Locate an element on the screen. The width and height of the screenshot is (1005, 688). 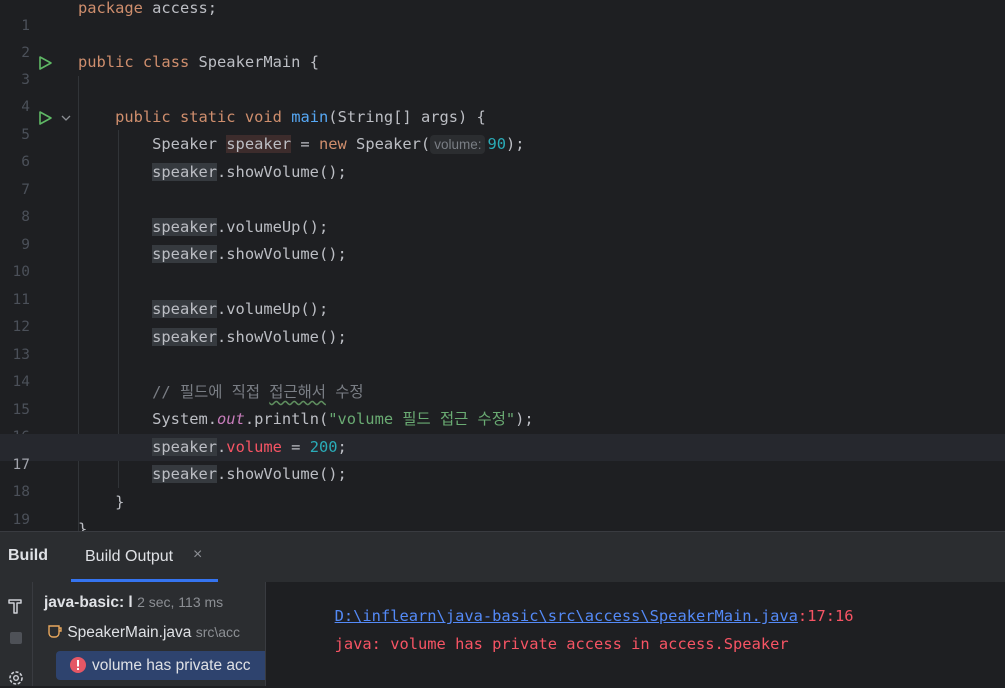
file-name: SpeakerMain.java is located at coordinates (129, 632).